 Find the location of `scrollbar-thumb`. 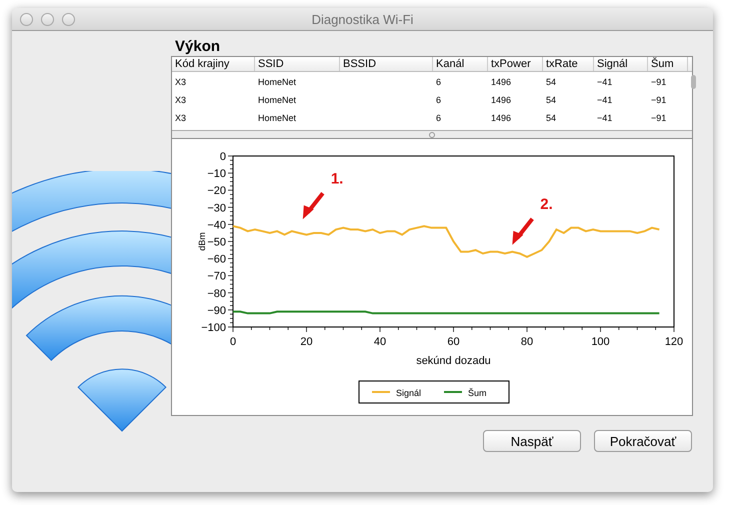

scrollbar-thumb is located at coordinates (693, 82).